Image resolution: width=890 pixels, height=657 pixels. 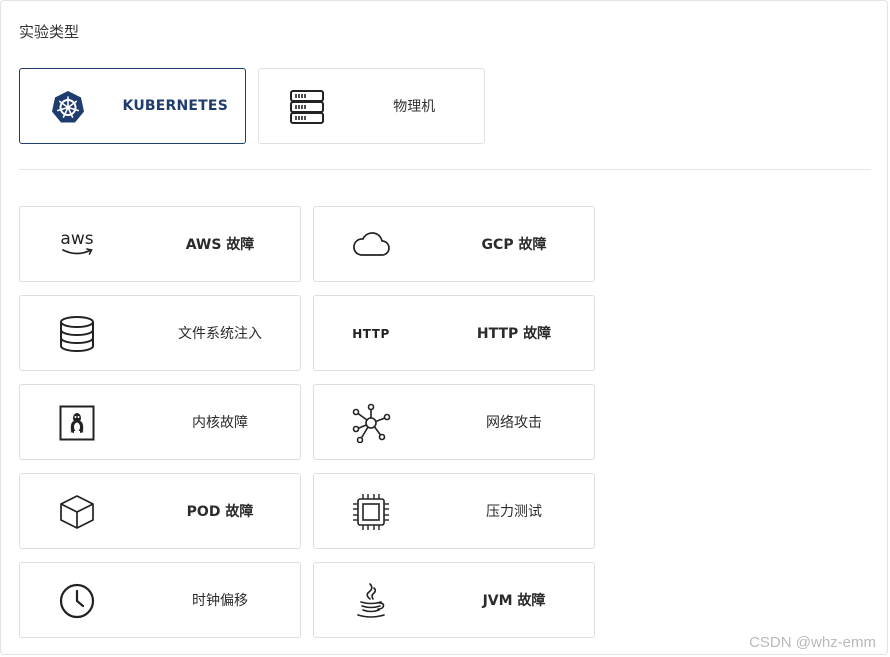 I want to click on cube-icon, so click(x=77, y=512).